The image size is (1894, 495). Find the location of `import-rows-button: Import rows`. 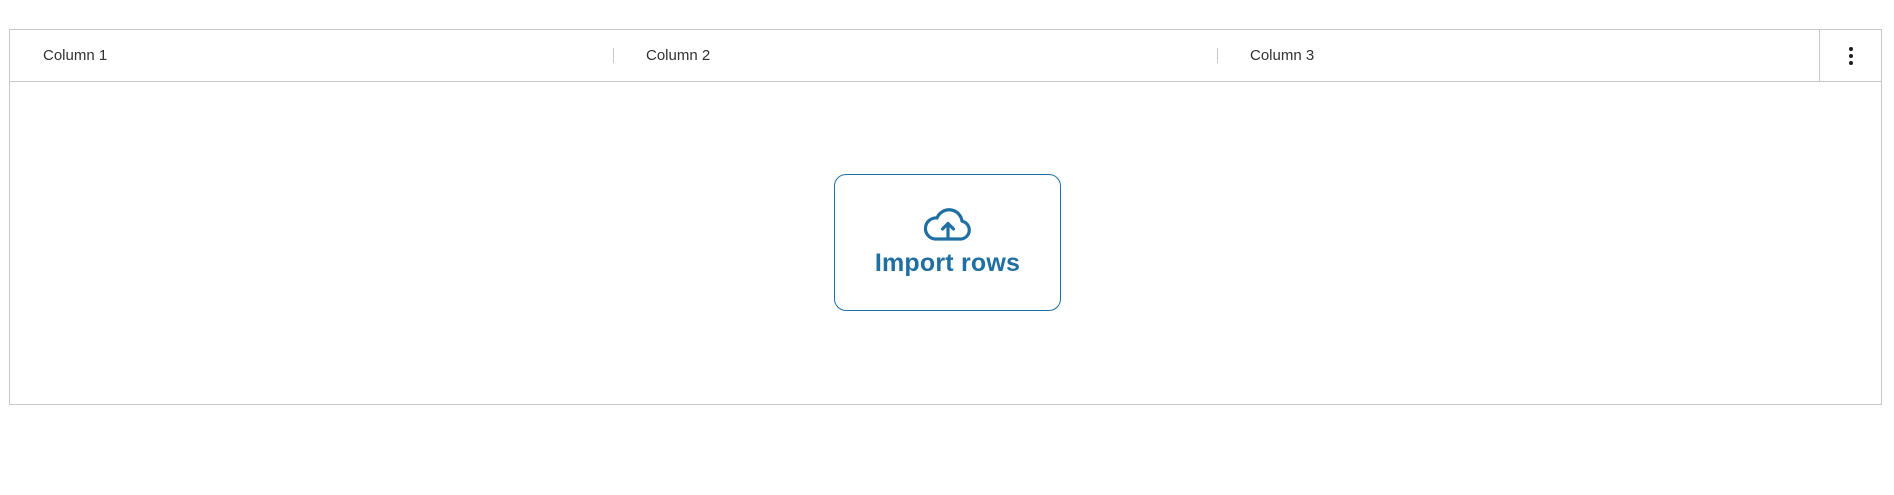

import-rows-button: Import rows is located at coordinates (947, 242).